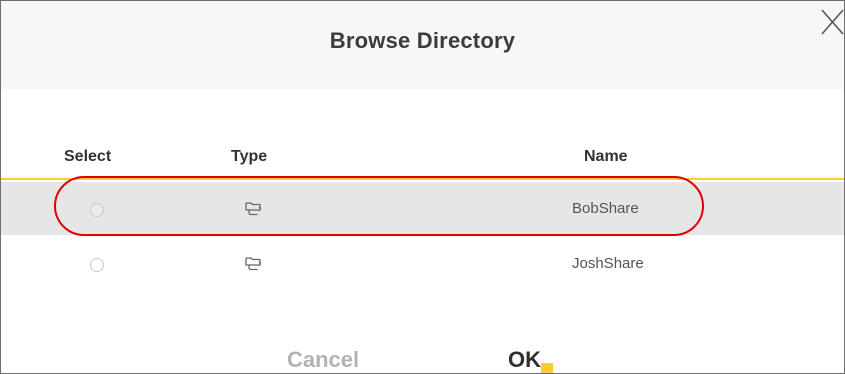 The height and width of the screenshot is (374, 845). I want to click on header-divider, so click(422, 179).